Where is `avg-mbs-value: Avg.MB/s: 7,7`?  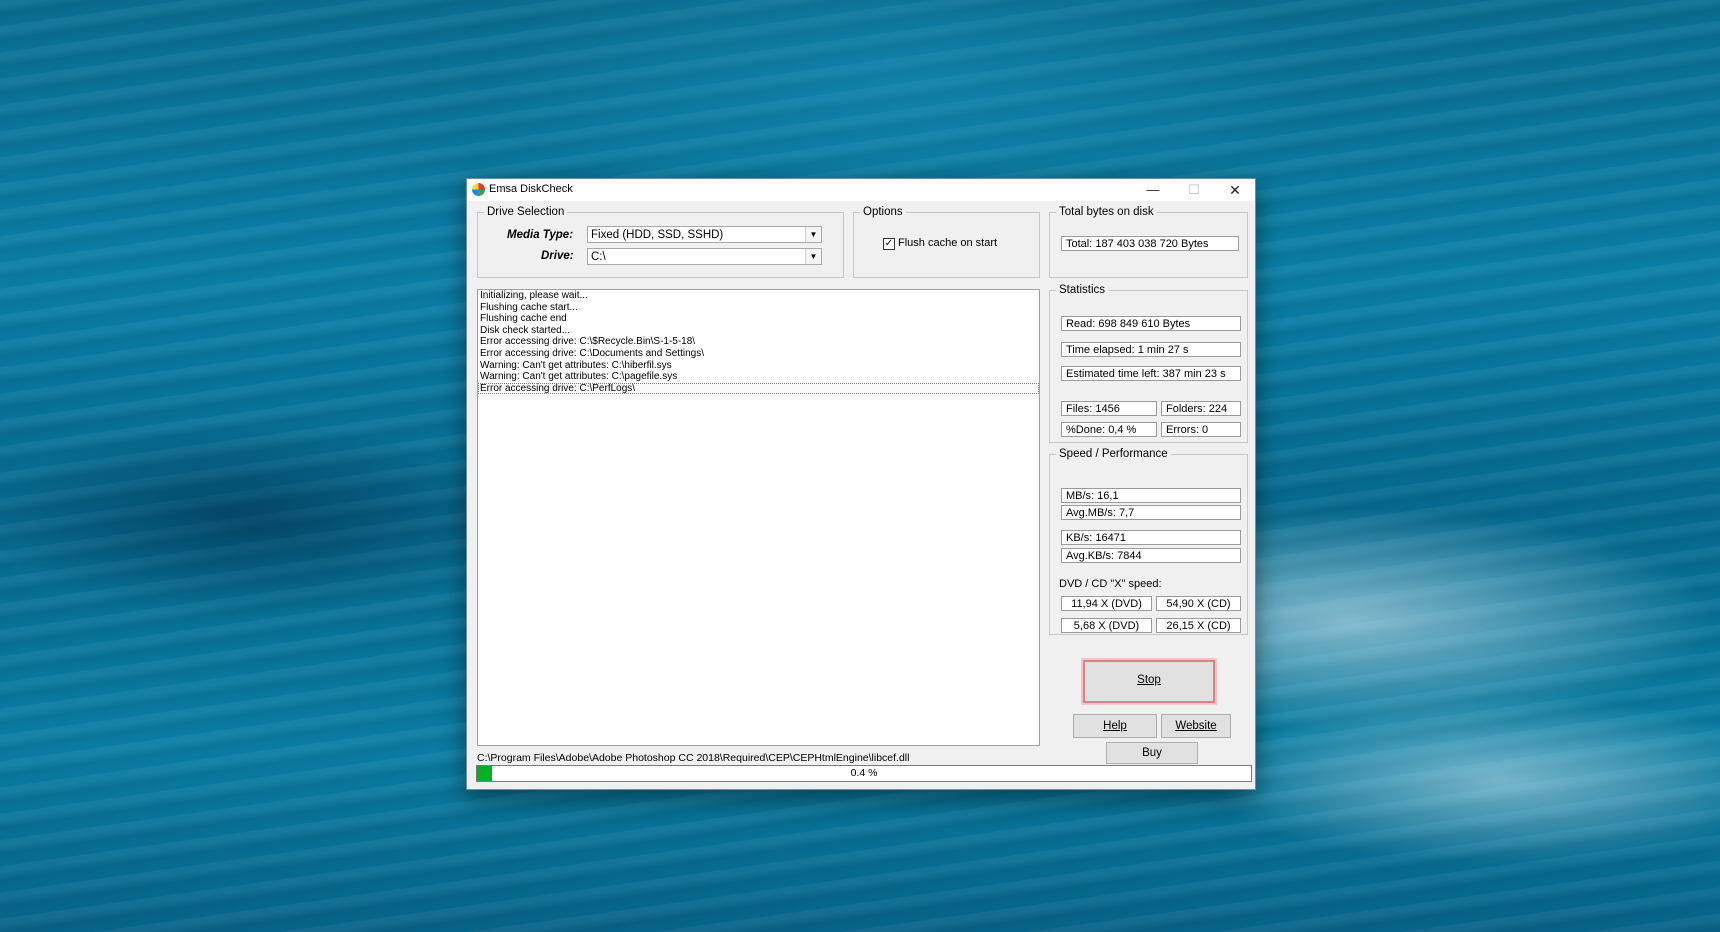 avg-mbs-value: Avg.MB/s: 7,7 is located at coordinates (1151, 512).